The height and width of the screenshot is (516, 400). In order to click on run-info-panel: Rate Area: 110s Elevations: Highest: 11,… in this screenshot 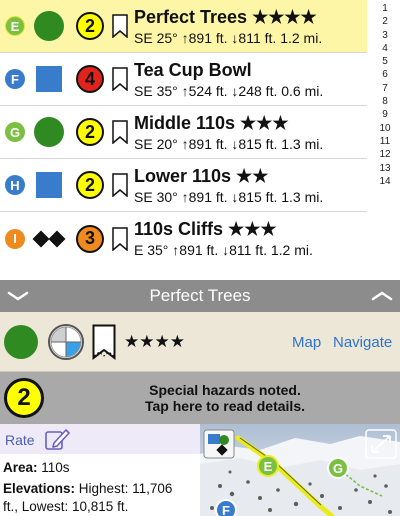, I will do `click(100, 470)`.